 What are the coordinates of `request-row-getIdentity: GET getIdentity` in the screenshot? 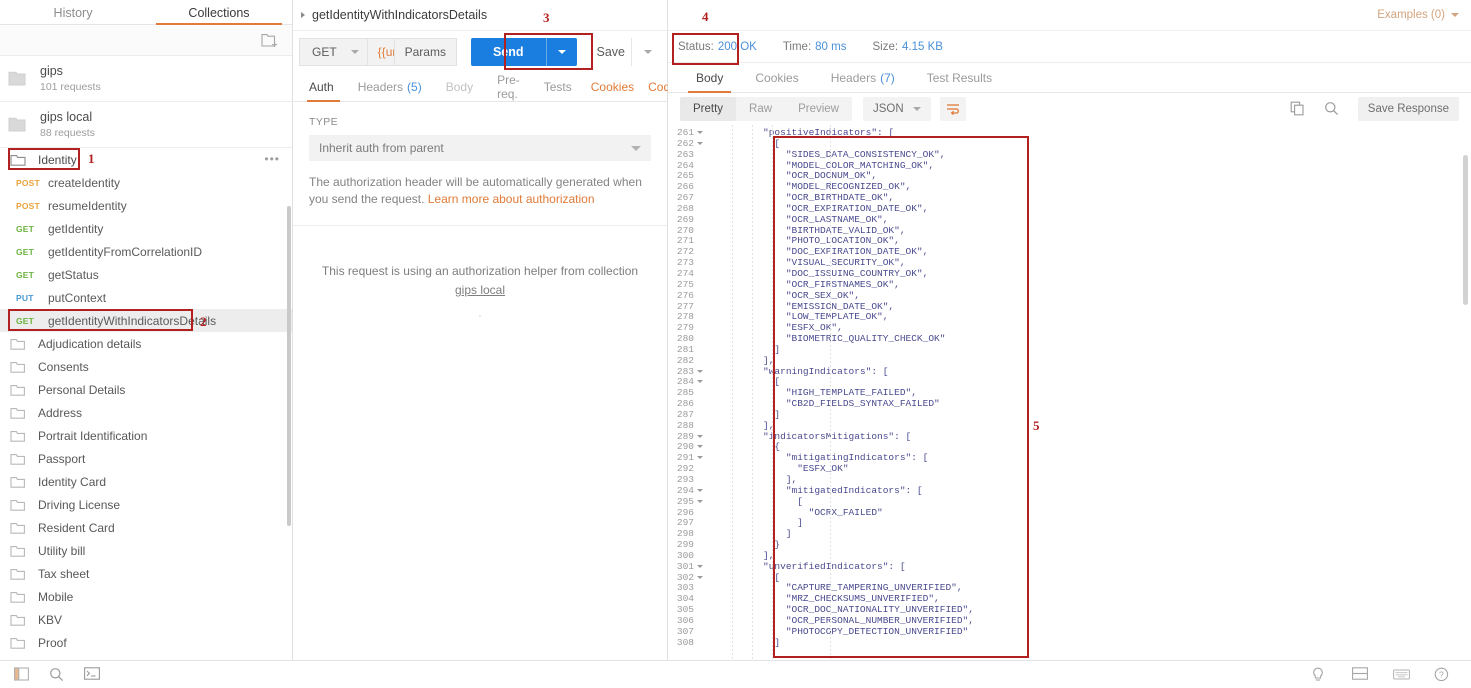 It's located at (146, 228).